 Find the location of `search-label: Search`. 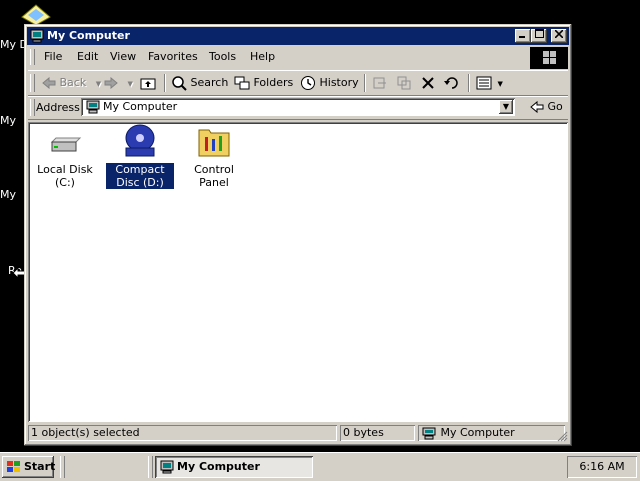

search-label: Search is located at coordinates (209, 82).